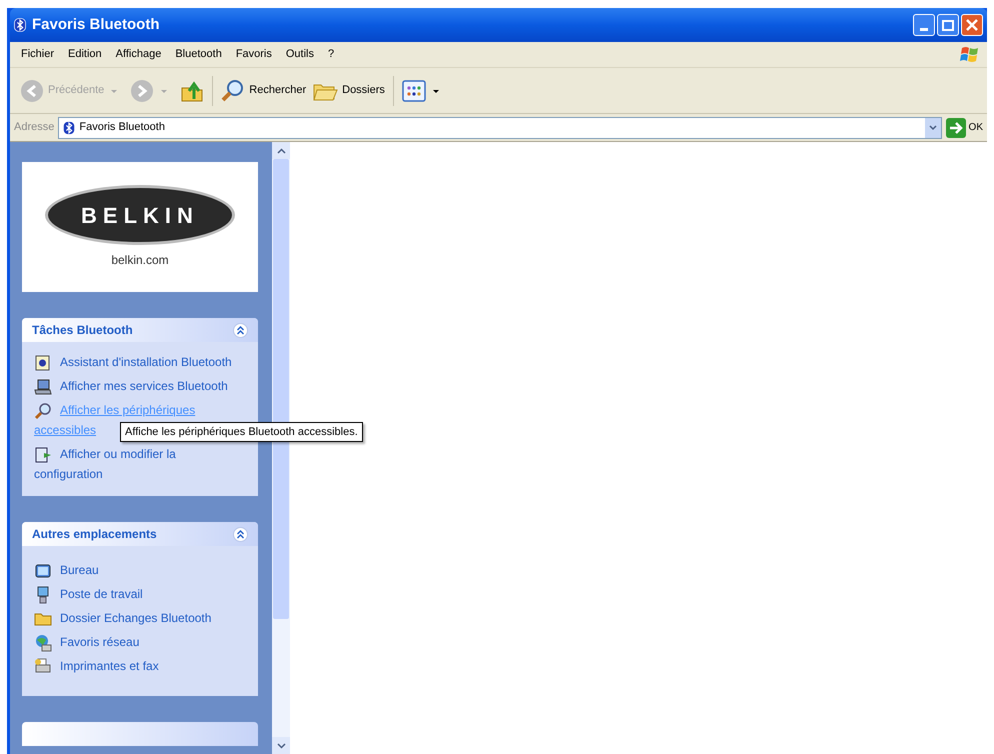 This screenshot has width=994, height=754. Describe the element at coordinates (34, 128) in the screenshot. I see `address-label: Adresse` at that location.